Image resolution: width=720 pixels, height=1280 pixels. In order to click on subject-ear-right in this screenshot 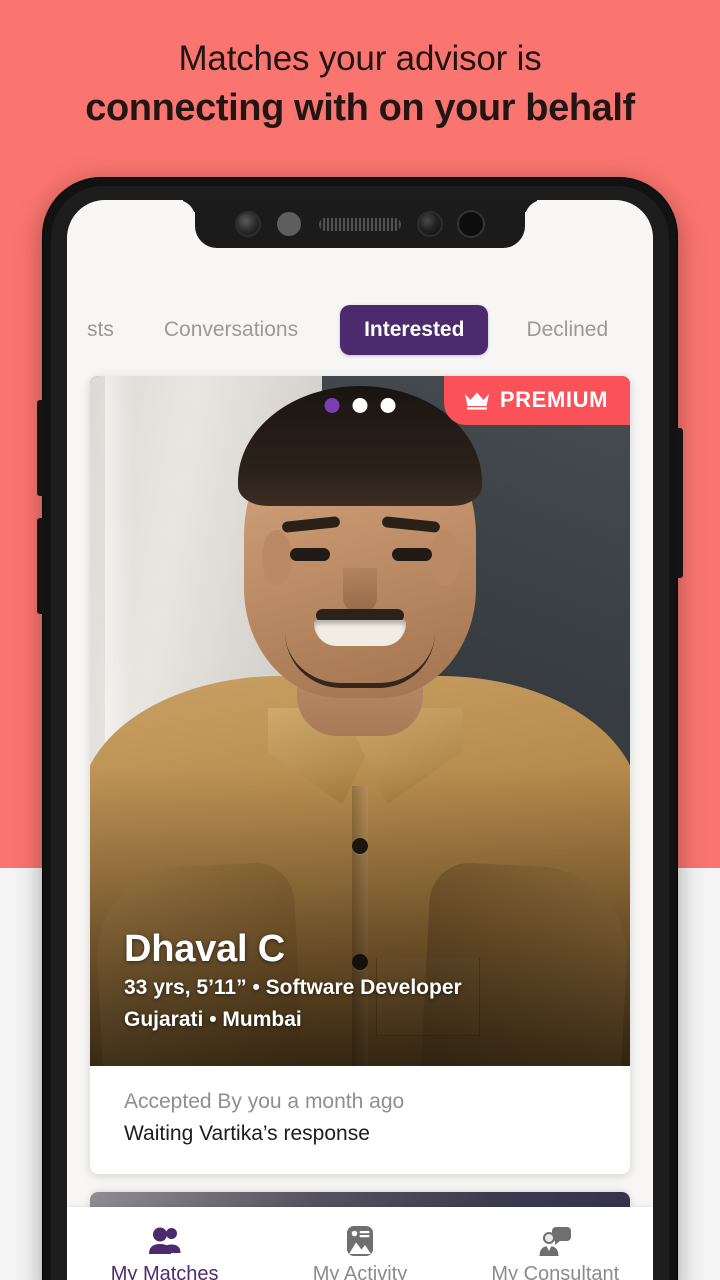, I will do `click(445, 558)`.